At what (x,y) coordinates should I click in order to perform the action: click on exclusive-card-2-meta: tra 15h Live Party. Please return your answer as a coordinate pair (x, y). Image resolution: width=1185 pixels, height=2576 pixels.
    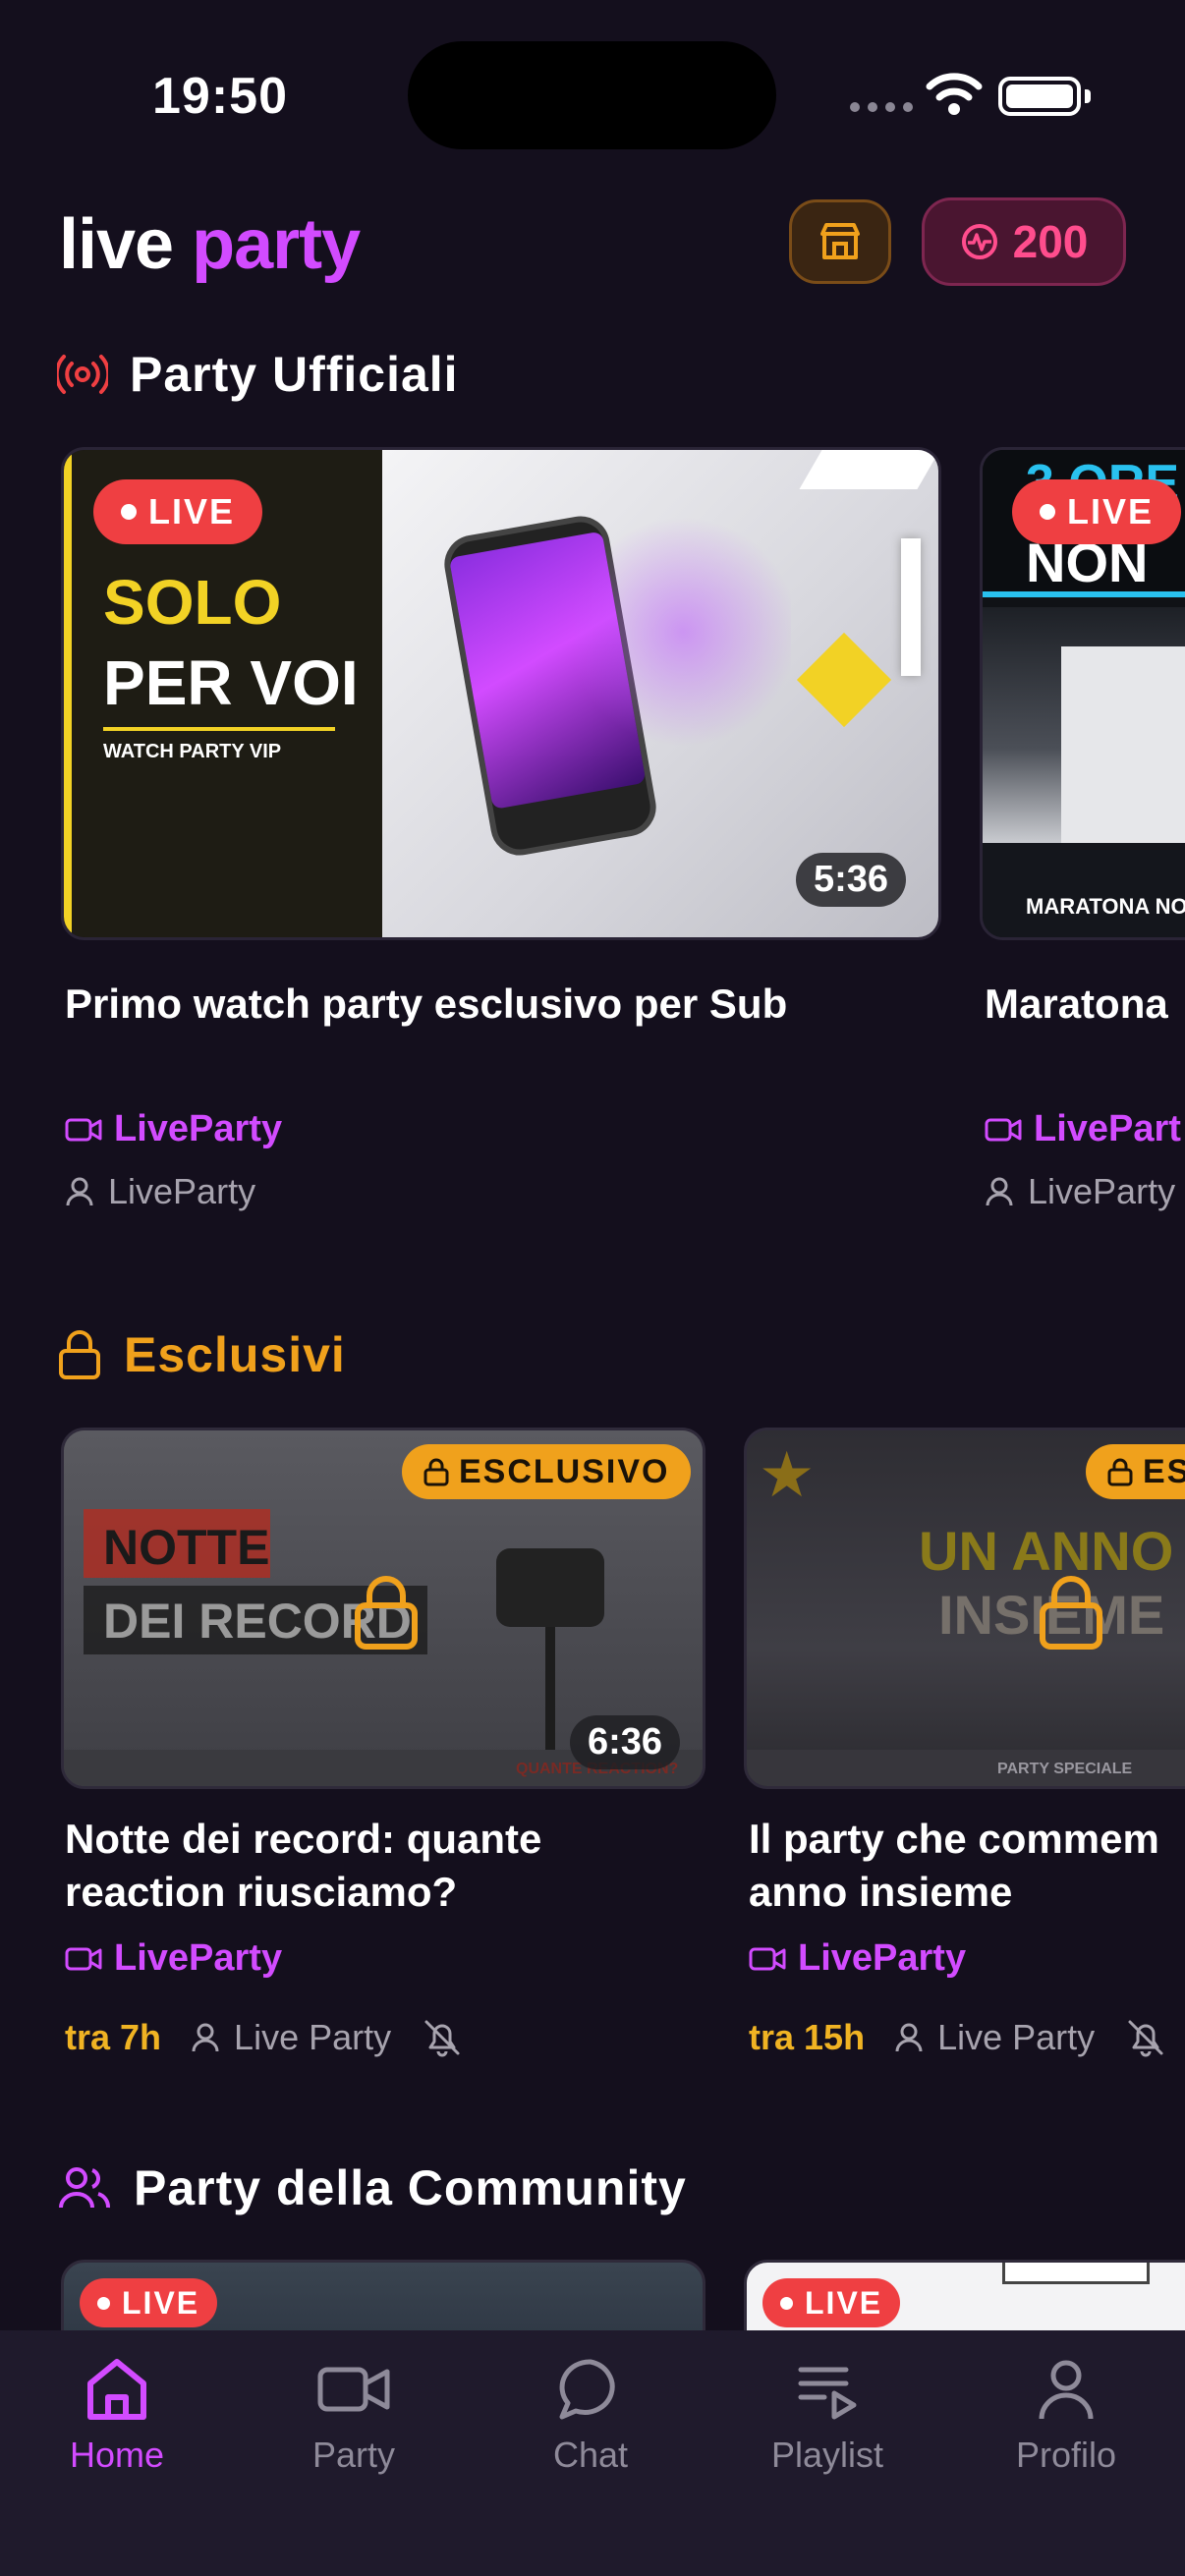
    Looking at the image, I should click on (958, 2037).